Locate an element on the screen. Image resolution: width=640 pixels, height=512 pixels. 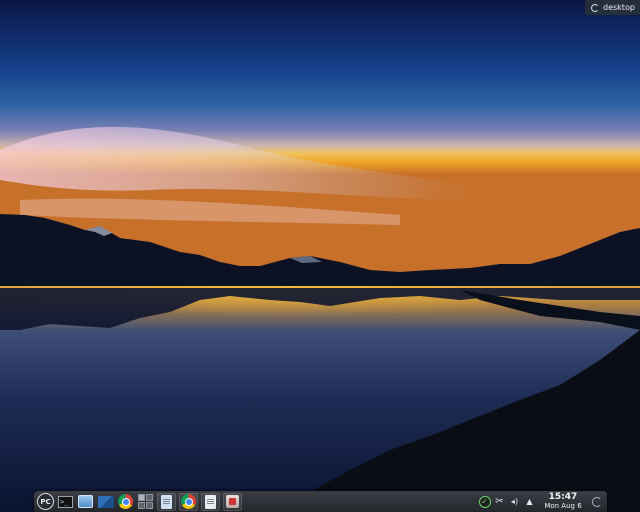
file-manager-launcher is located at coordinates (85, 501).